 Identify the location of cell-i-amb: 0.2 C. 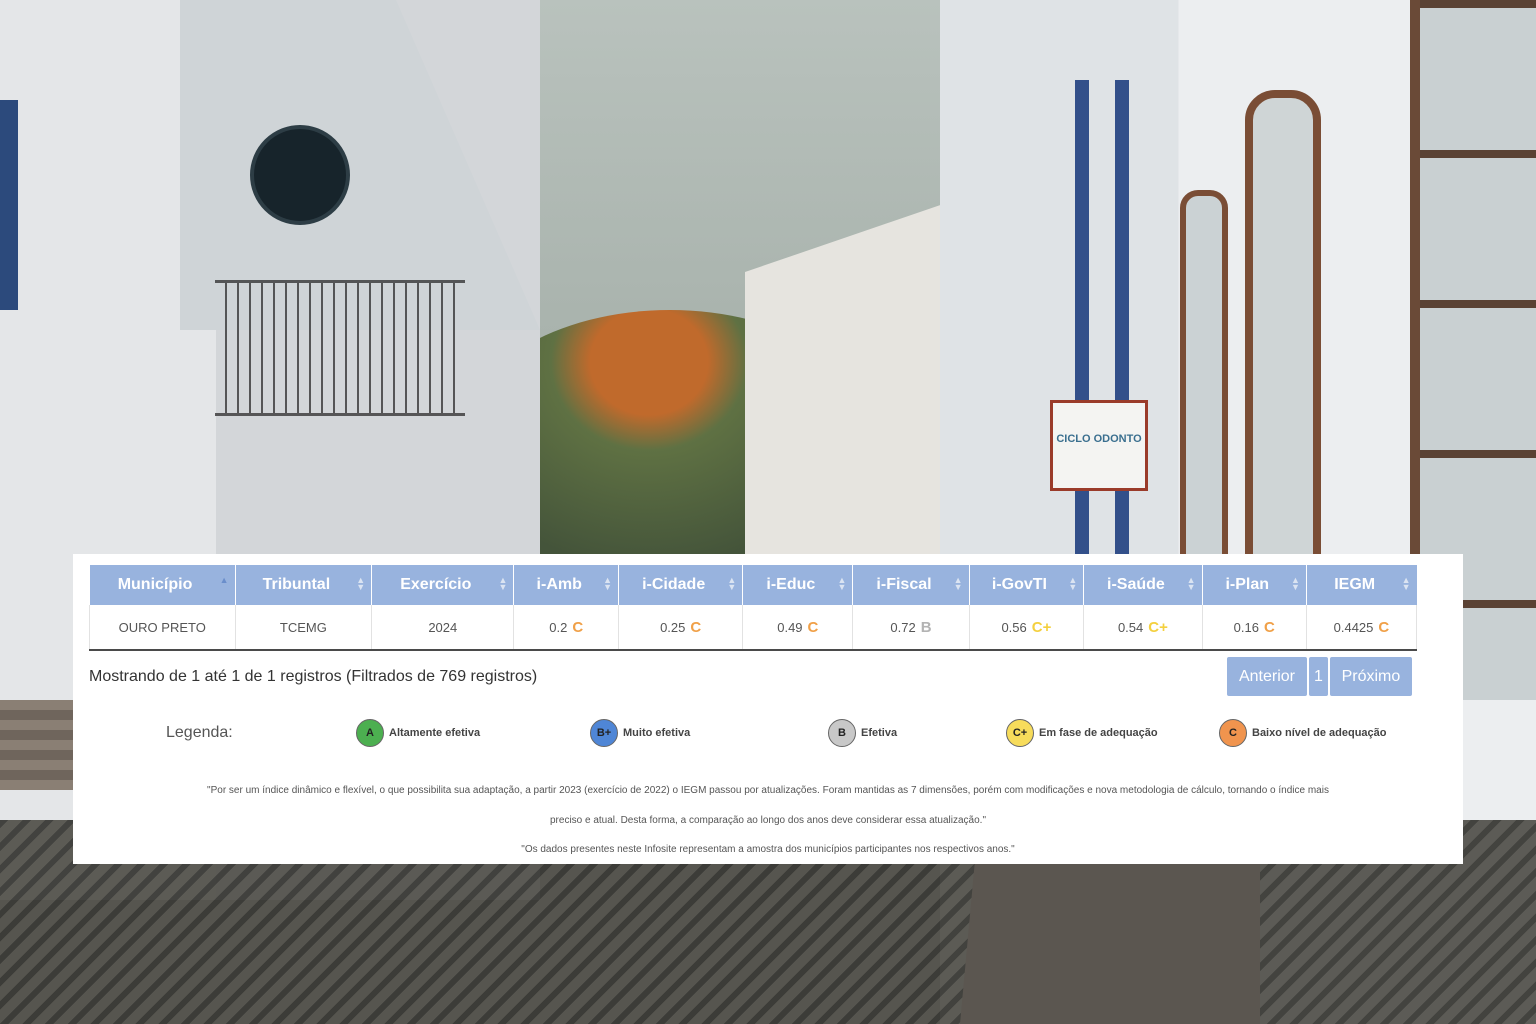
(566, 628).